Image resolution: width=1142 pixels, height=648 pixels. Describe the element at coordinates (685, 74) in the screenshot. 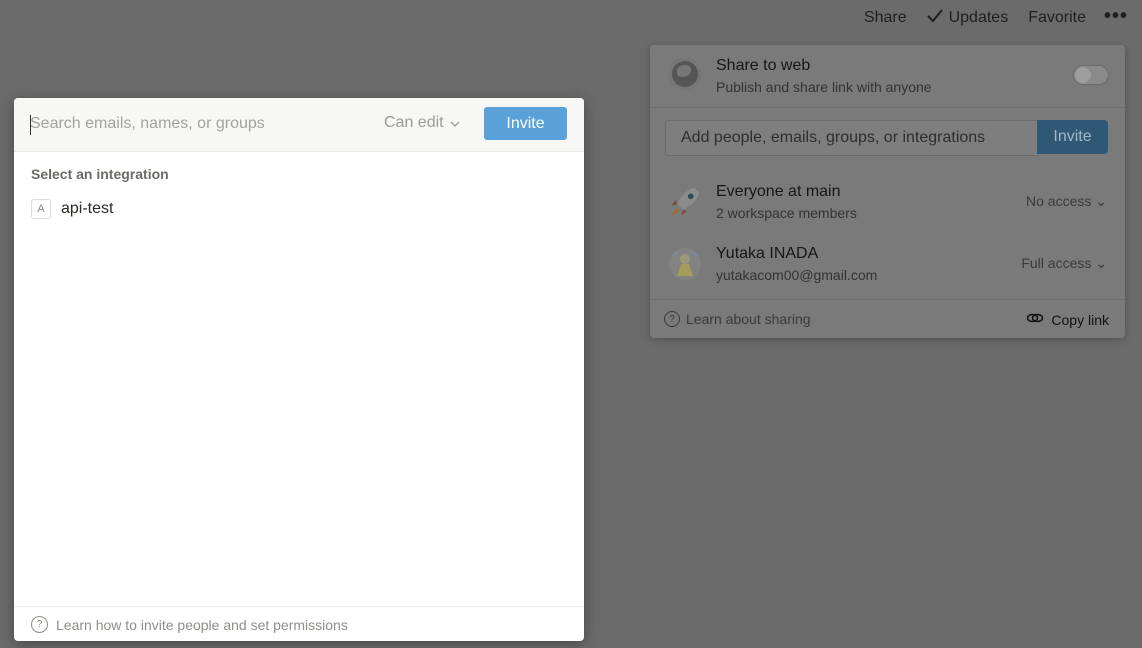

I see `globe-icon` at that location.